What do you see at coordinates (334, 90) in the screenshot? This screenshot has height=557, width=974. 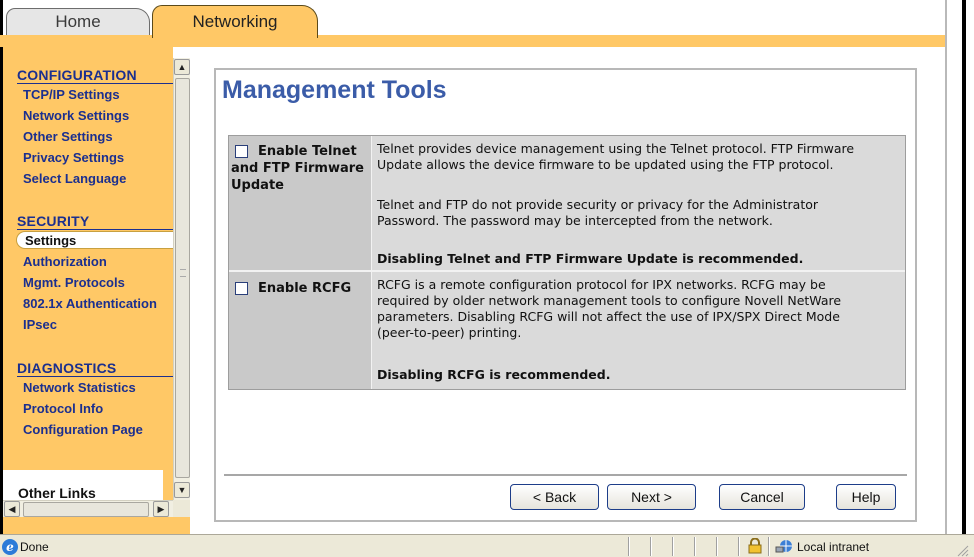 I see `page-title: Management Tools` at bounding box center [334, 90].